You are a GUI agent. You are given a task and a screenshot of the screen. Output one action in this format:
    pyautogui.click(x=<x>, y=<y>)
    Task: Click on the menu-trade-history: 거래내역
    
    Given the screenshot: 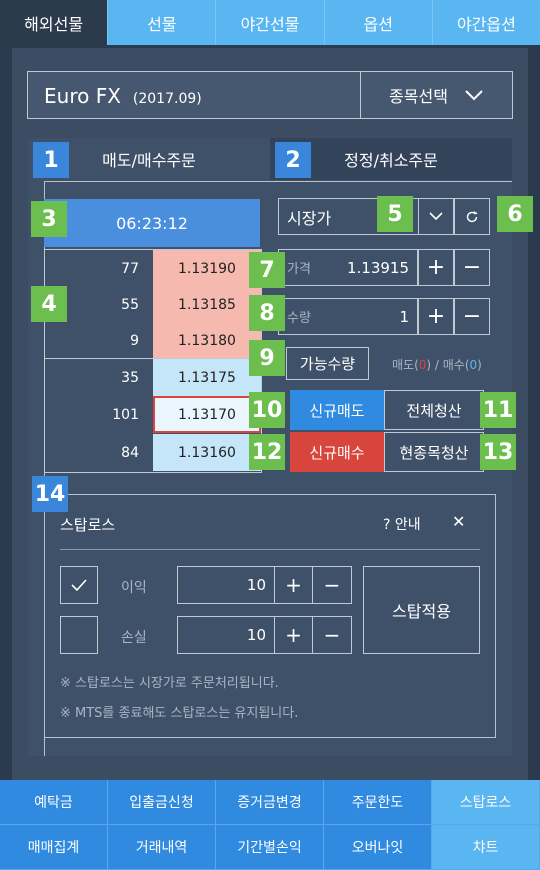 What is the action you would take?
    pyautogui.click(x=162, y=847)
    